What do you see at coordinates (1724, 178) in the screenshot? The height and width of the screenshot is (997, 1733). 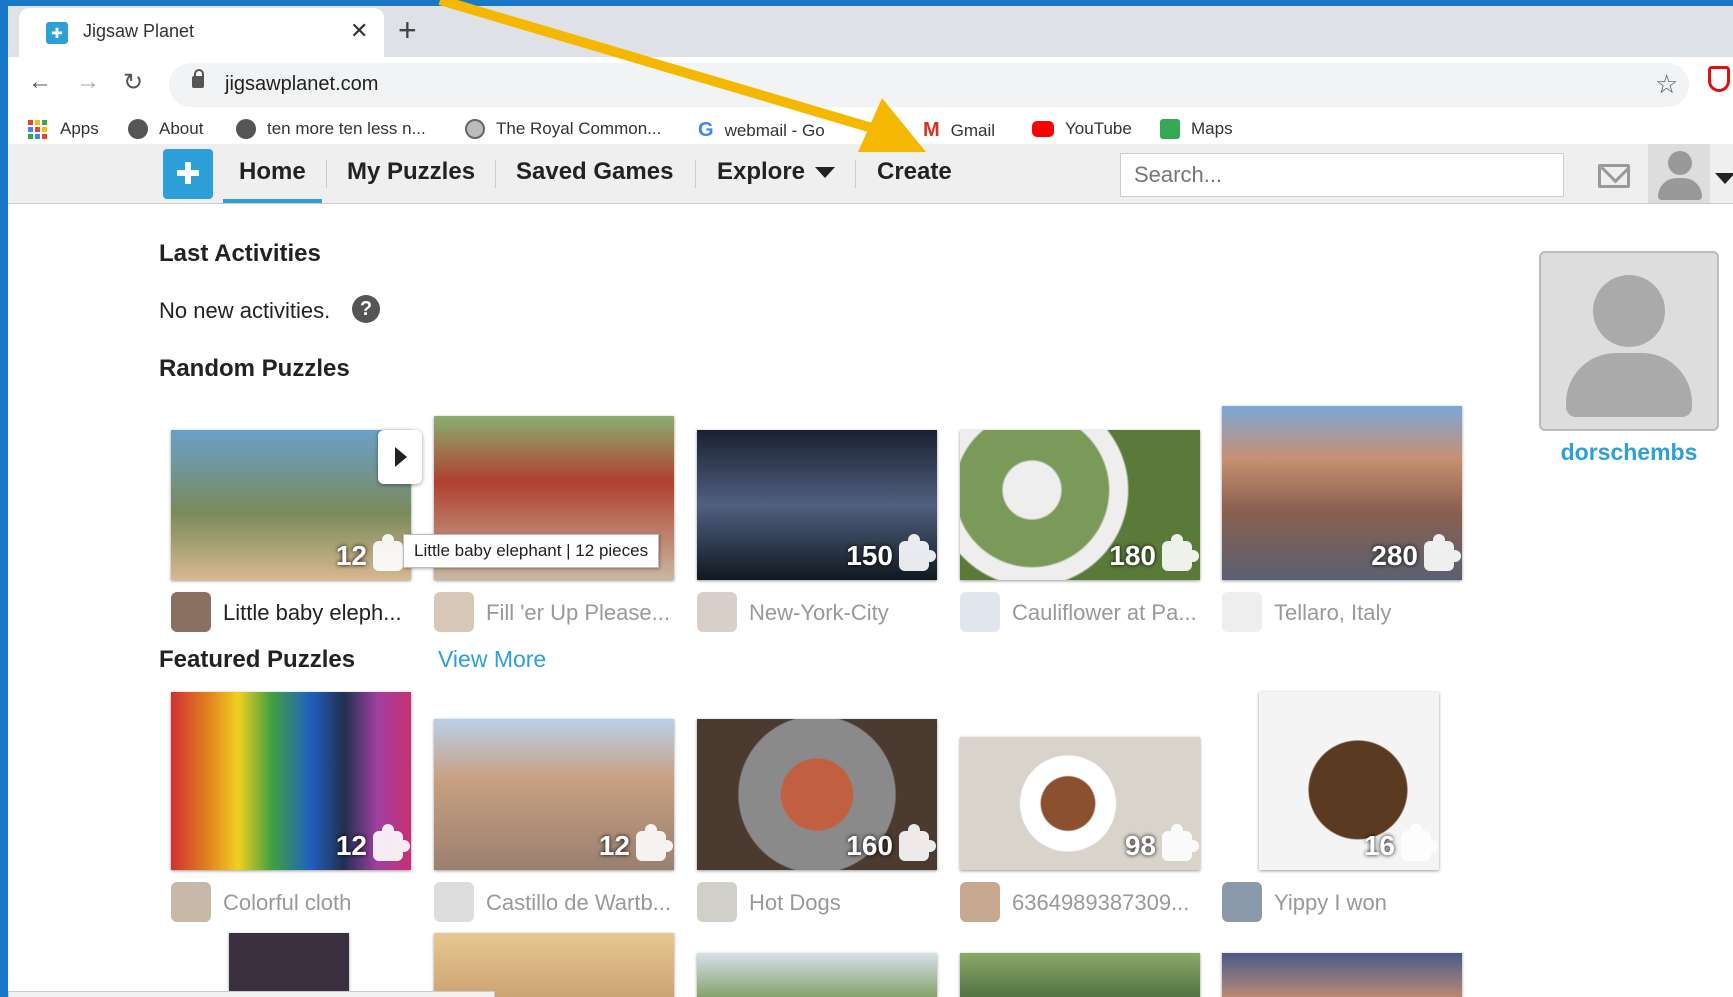 I see `user-menu-chevron-icon` at bounding box center [1724, 178].